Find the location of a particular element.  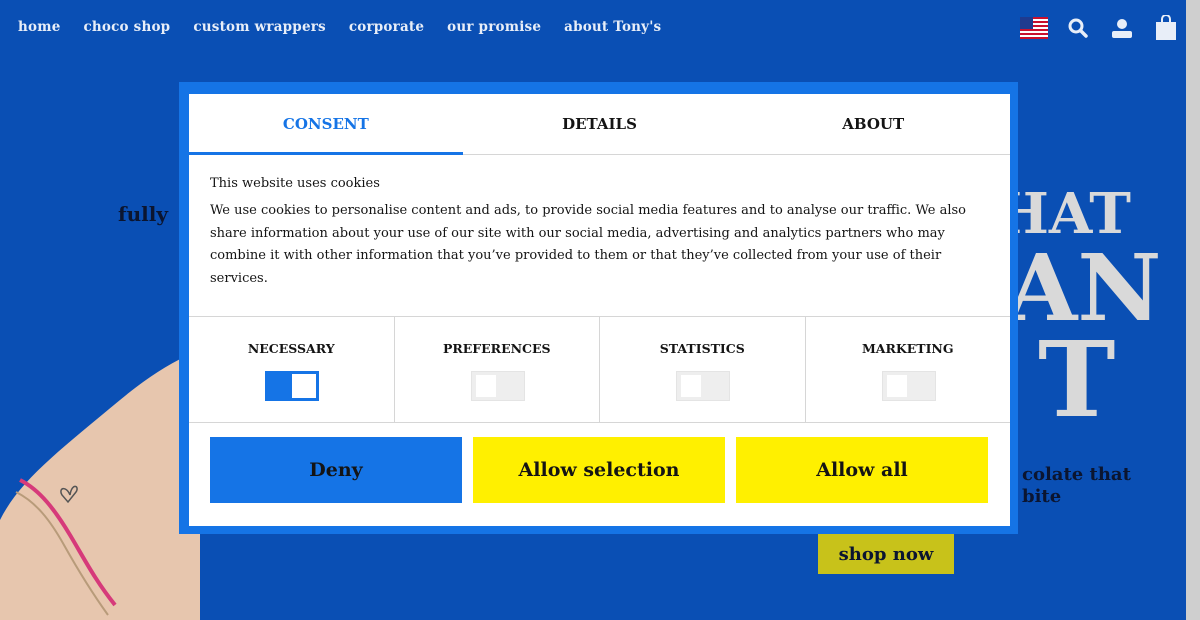

consent-tabs: CONSENT DETAILS ABOUT is located at coordinates (599, 124).